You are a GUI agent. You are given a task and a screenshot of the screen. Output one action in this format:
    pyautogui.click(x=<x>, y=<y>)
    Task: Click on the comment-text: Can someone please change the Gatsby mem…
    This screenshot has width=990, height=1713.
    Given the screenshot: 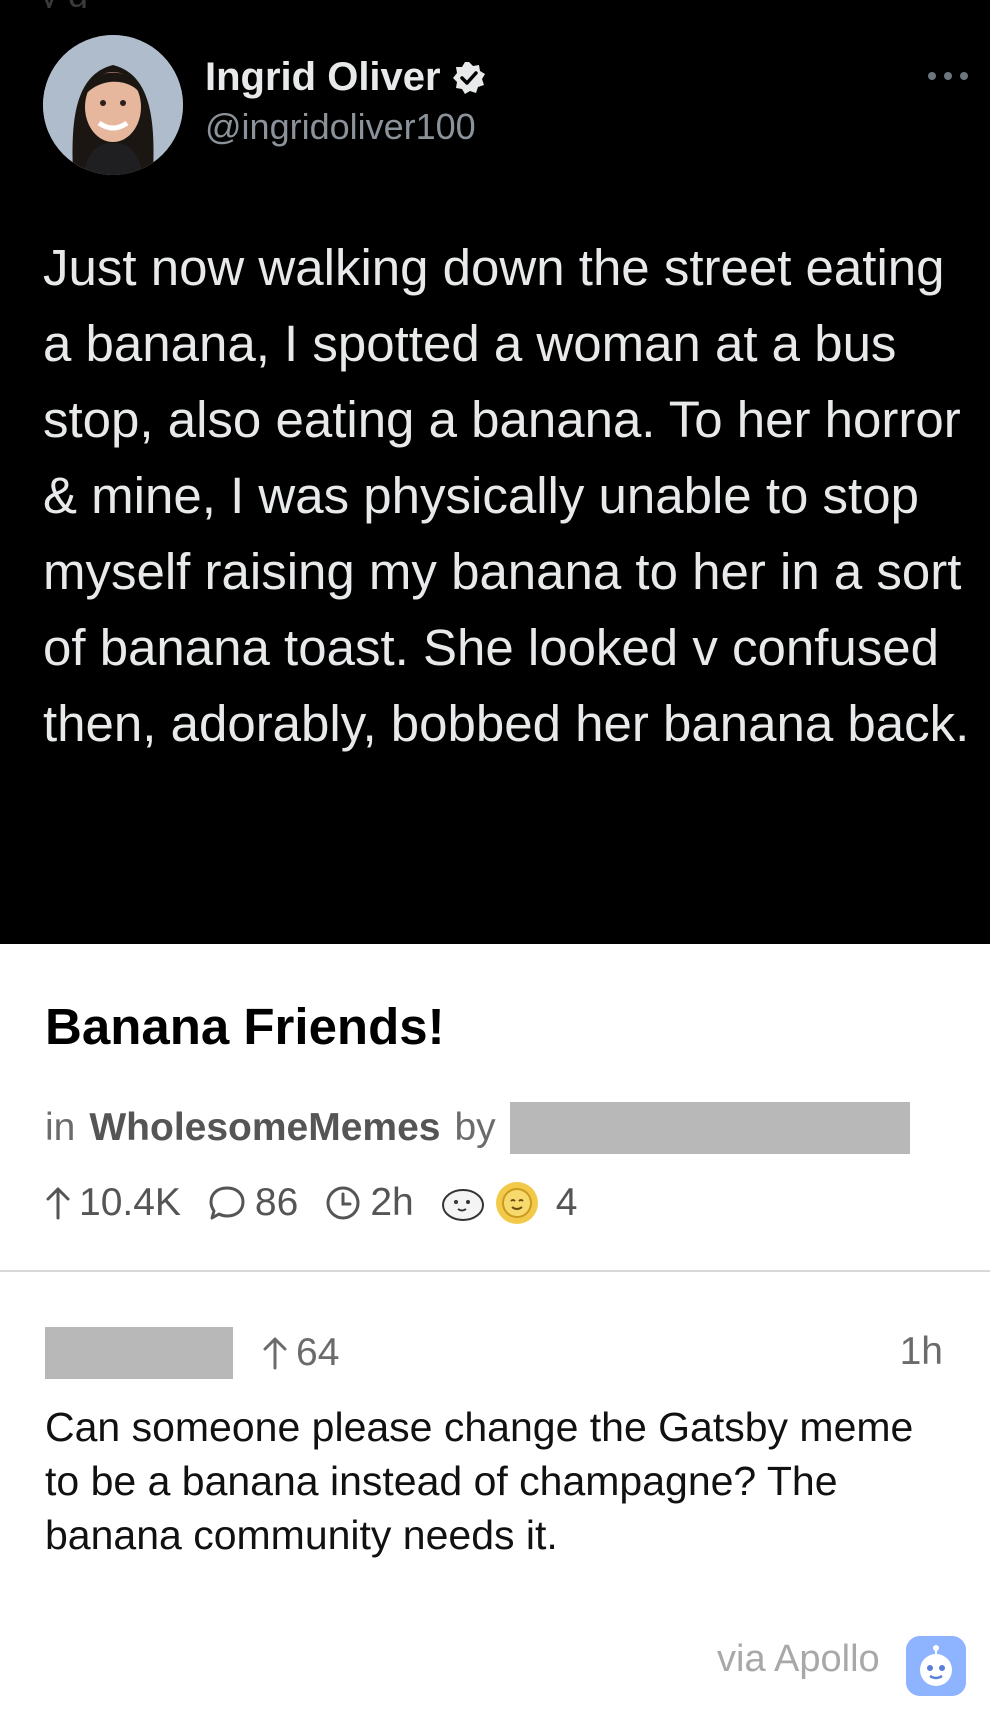 What is the action you would take?
    pyautogui.click(x=479, y=1481)
    